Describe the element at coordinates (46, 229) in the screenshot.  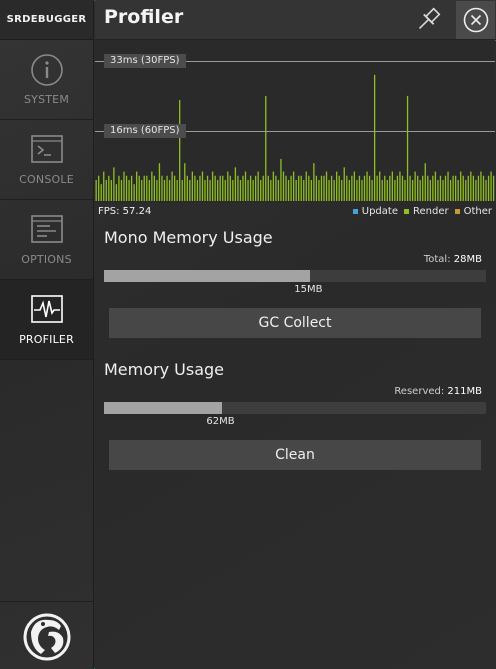
I see `options-icon` at that location.